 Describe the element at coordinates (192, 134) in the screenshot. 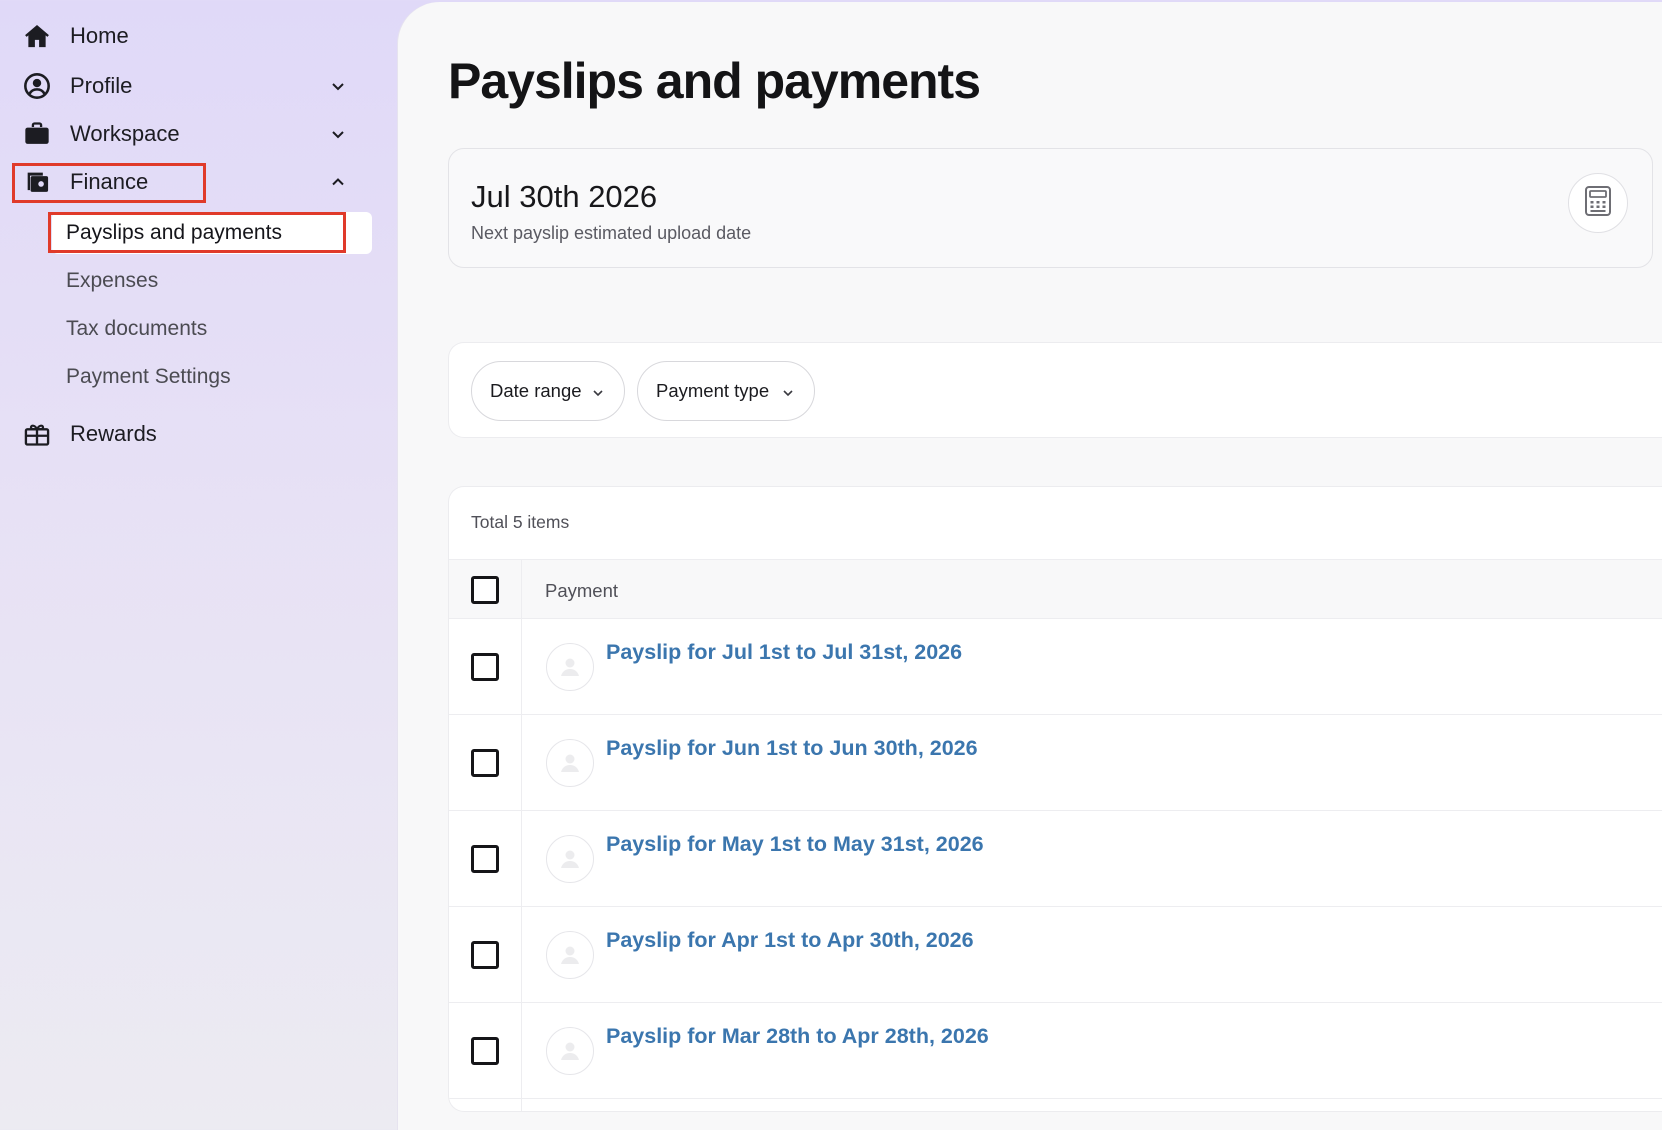

I see `sidebar-item-workspace: Workspace` at that location.